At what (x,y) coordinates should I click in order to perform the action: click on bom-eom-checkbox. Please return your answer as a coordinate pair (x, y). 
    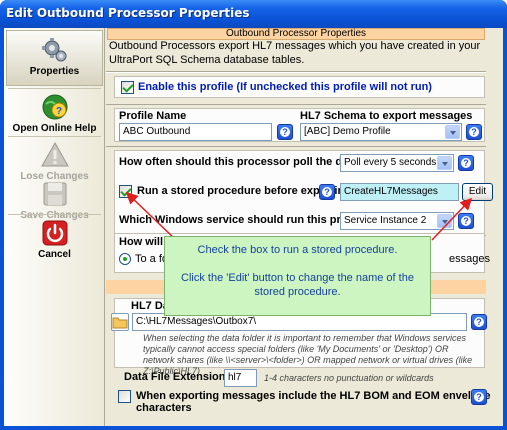
    Looking at the image, I should click on (124, 396).